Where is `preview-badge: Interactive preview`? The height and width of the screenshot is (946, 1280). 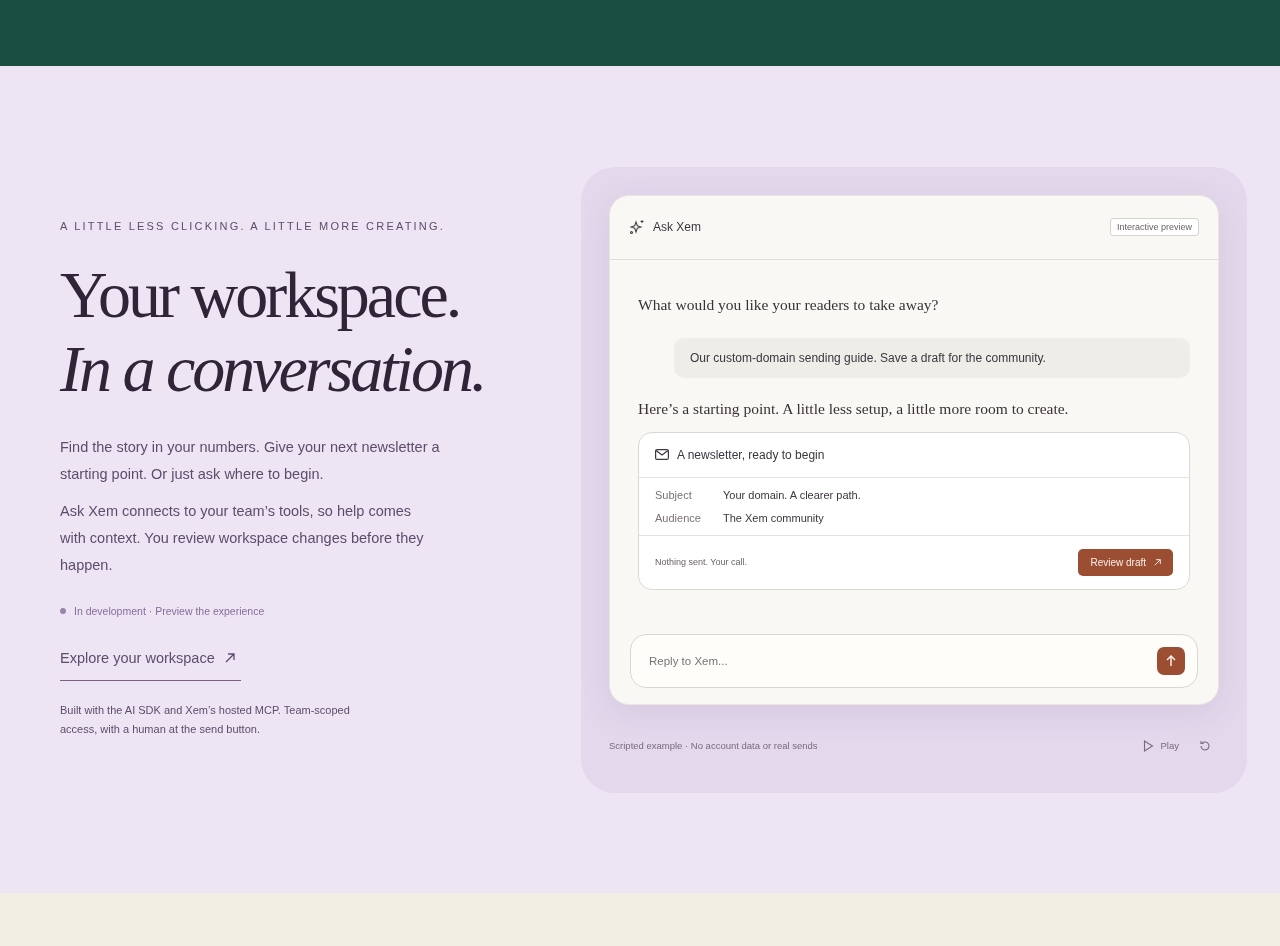
preview-badge: Interactive preview is located at coordinates (1154, 227).